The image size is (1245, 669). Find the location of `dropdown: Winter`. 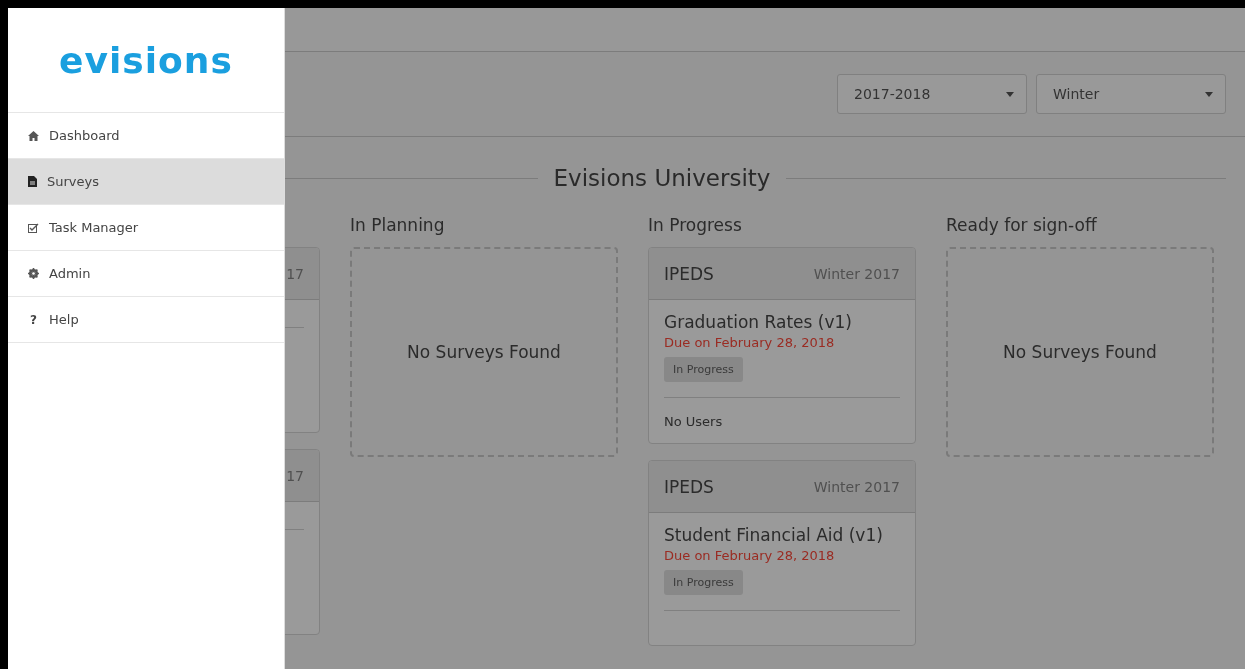

dropdown: Winter is located at coordinates (1131, 94).